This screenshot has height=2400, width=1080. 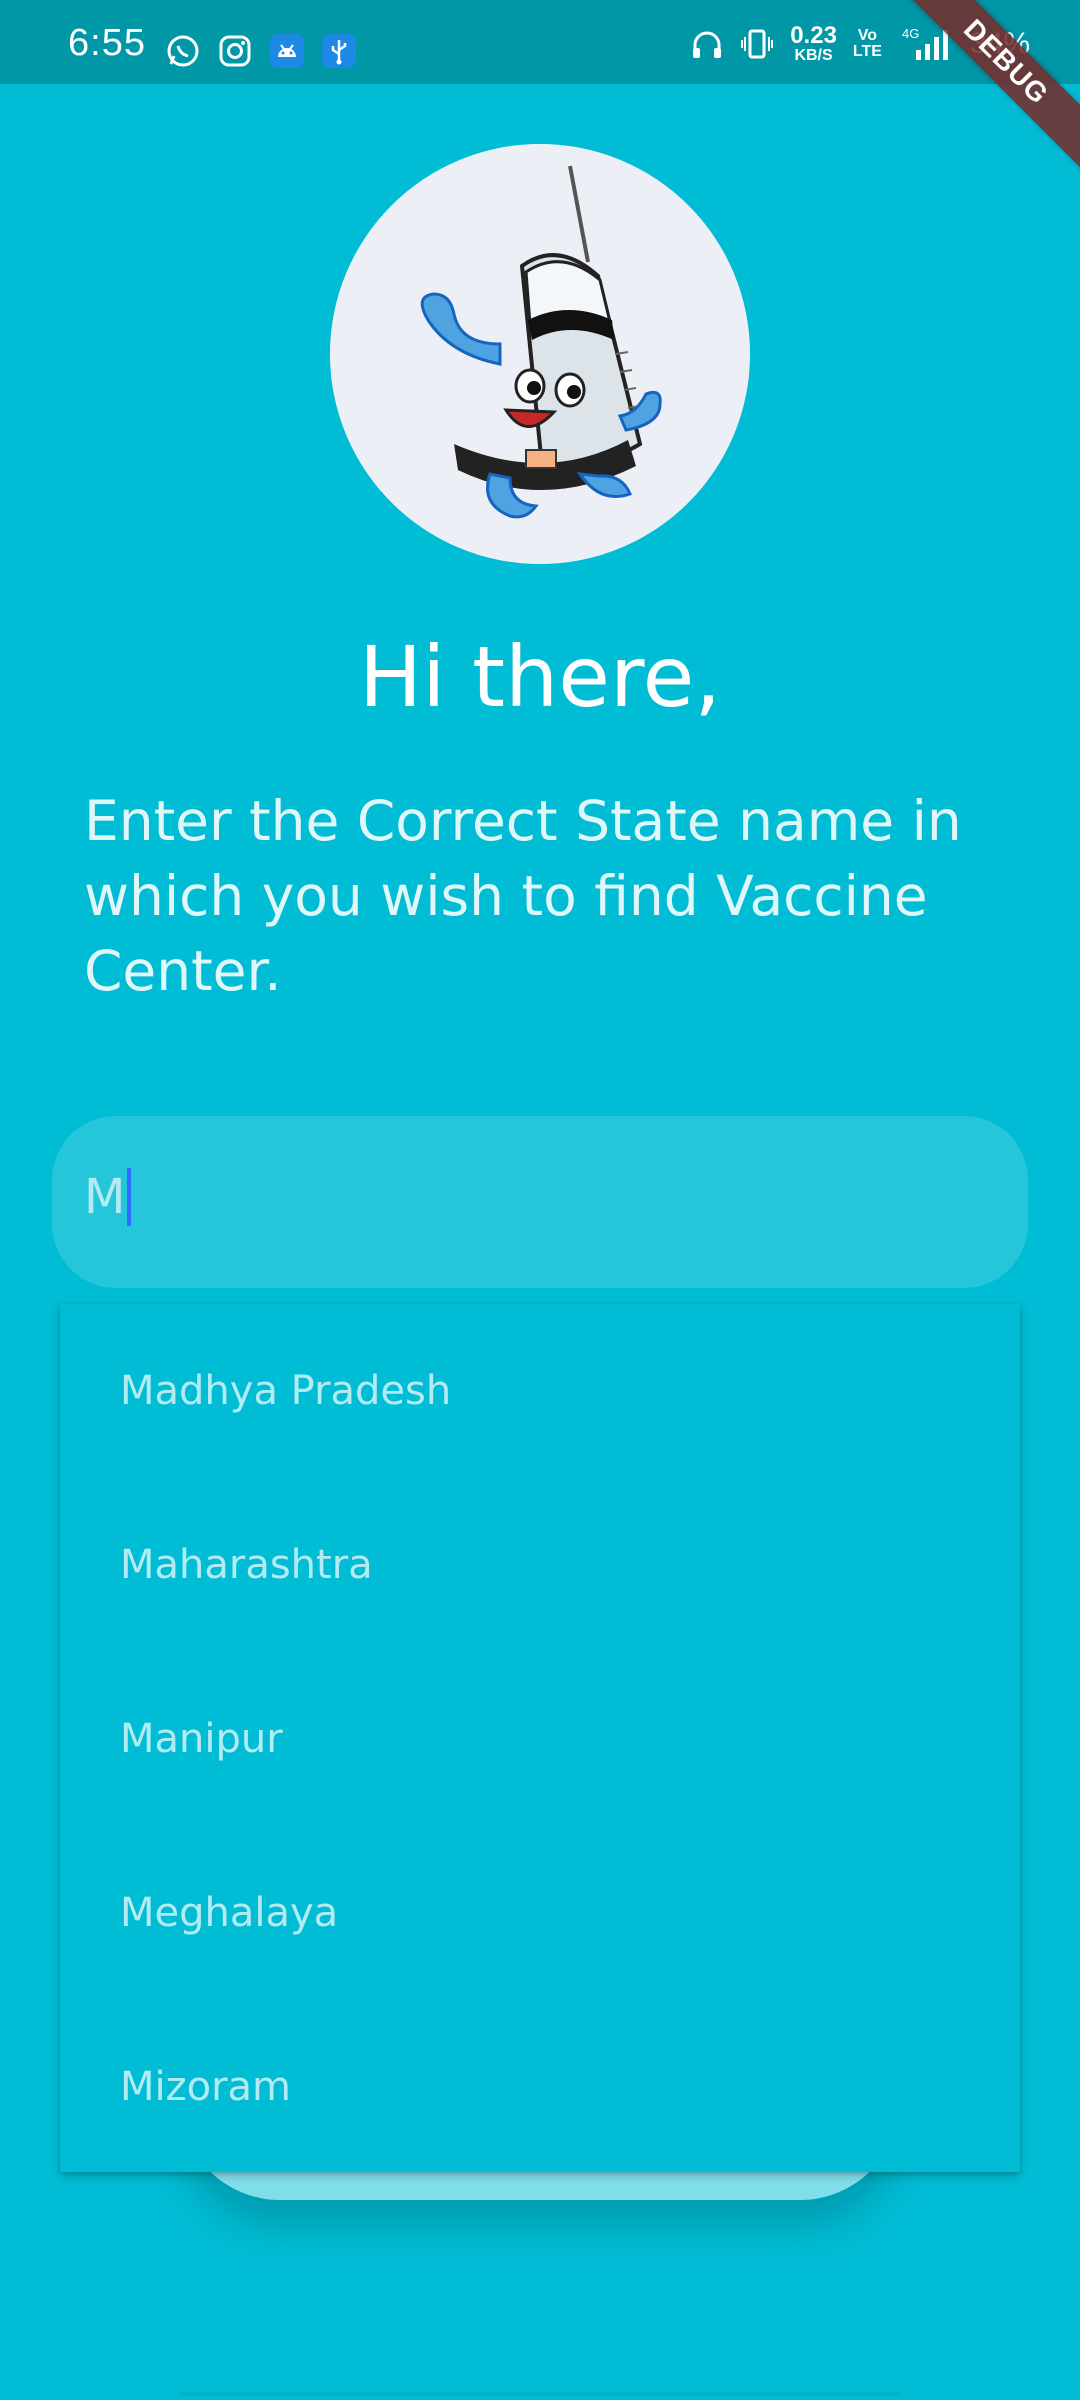 I want to click on vibrate-icon, so click(x=757, y=44).